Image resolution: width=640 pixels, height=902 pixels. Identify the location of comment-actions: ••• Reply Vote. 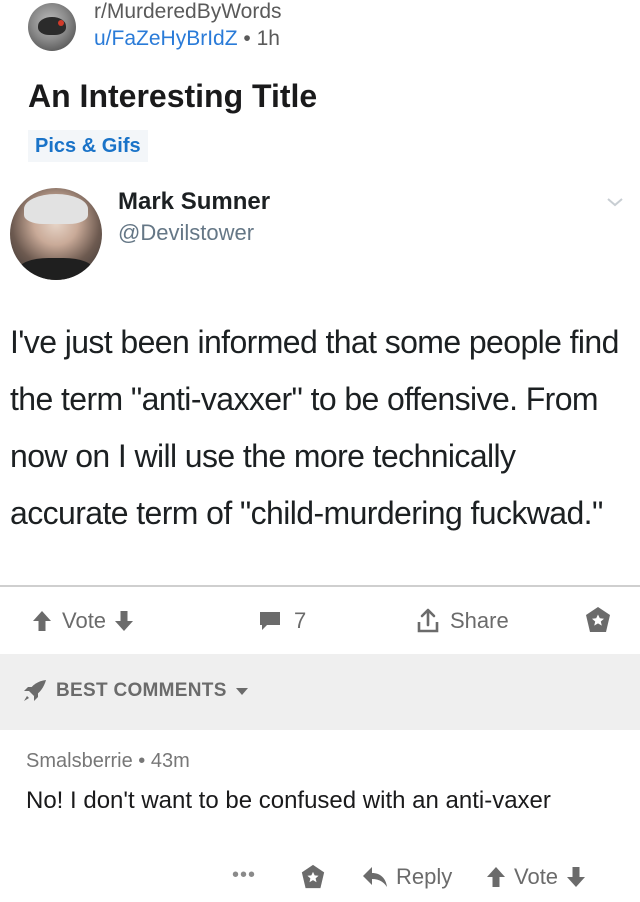
(320, 879).